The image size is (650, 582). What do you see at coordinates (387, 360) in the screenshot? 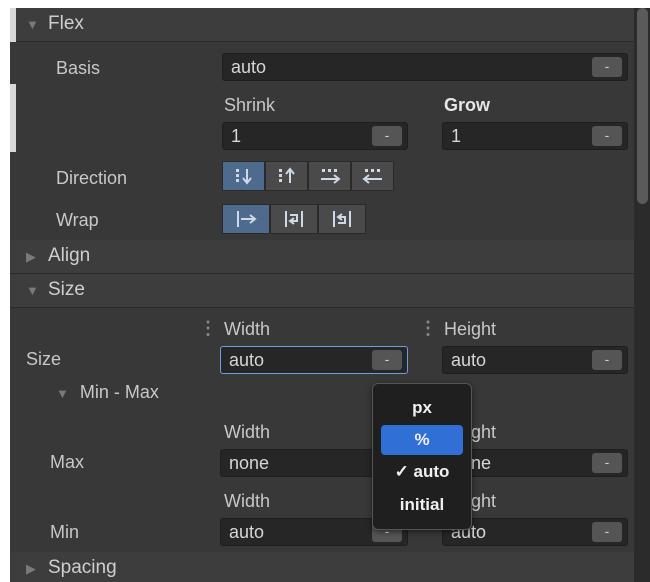
I see `size-width-unit-dropdown: -` at bounding box center [387, 360].